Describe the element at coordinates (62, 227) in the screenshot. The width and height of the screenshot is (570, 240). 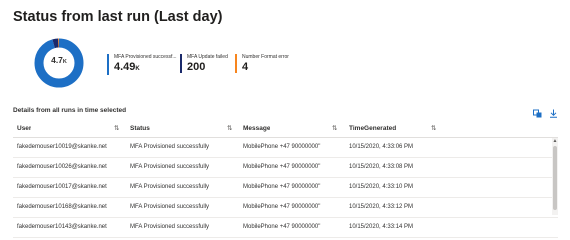
I see `cell-user: fakedemouser10143@skanke.net` at that location.